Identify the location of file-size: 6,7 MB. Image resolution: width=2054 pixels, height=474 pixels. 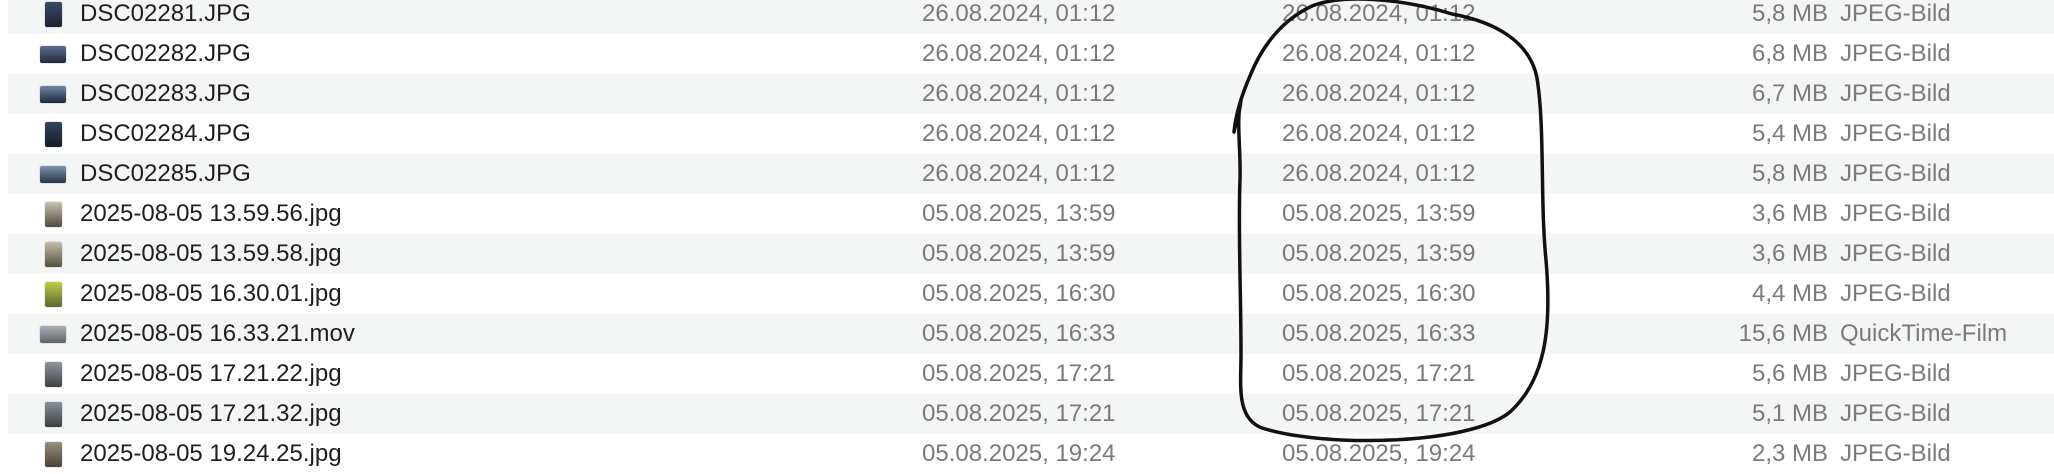
(1789, 93).